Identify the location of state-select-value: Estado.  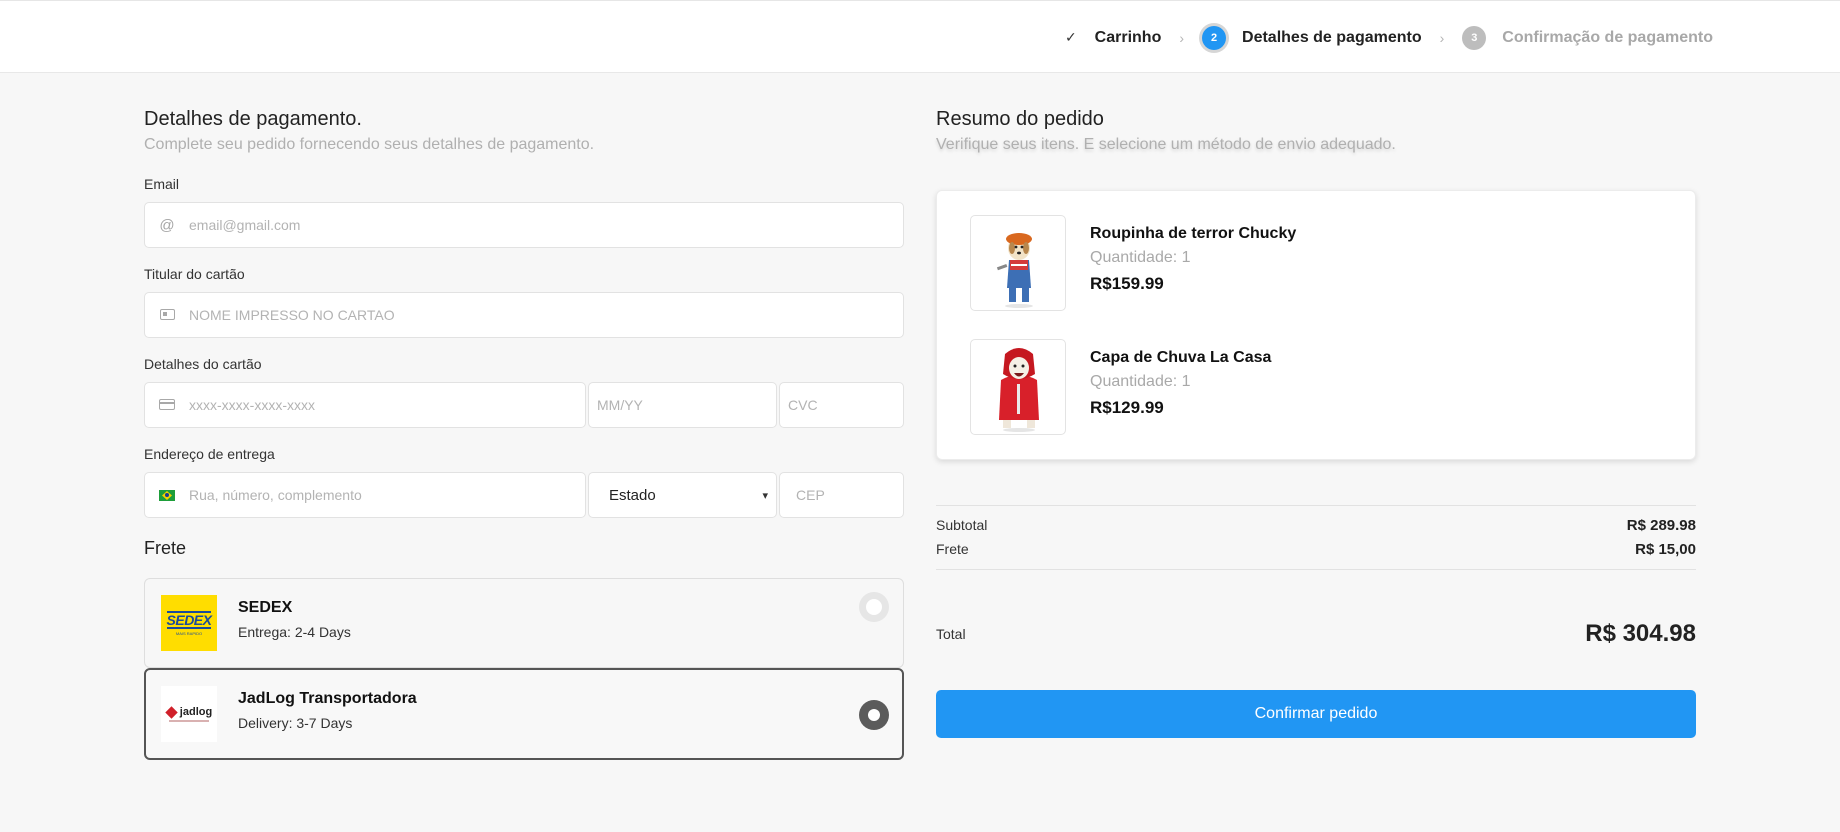
(632, 495).